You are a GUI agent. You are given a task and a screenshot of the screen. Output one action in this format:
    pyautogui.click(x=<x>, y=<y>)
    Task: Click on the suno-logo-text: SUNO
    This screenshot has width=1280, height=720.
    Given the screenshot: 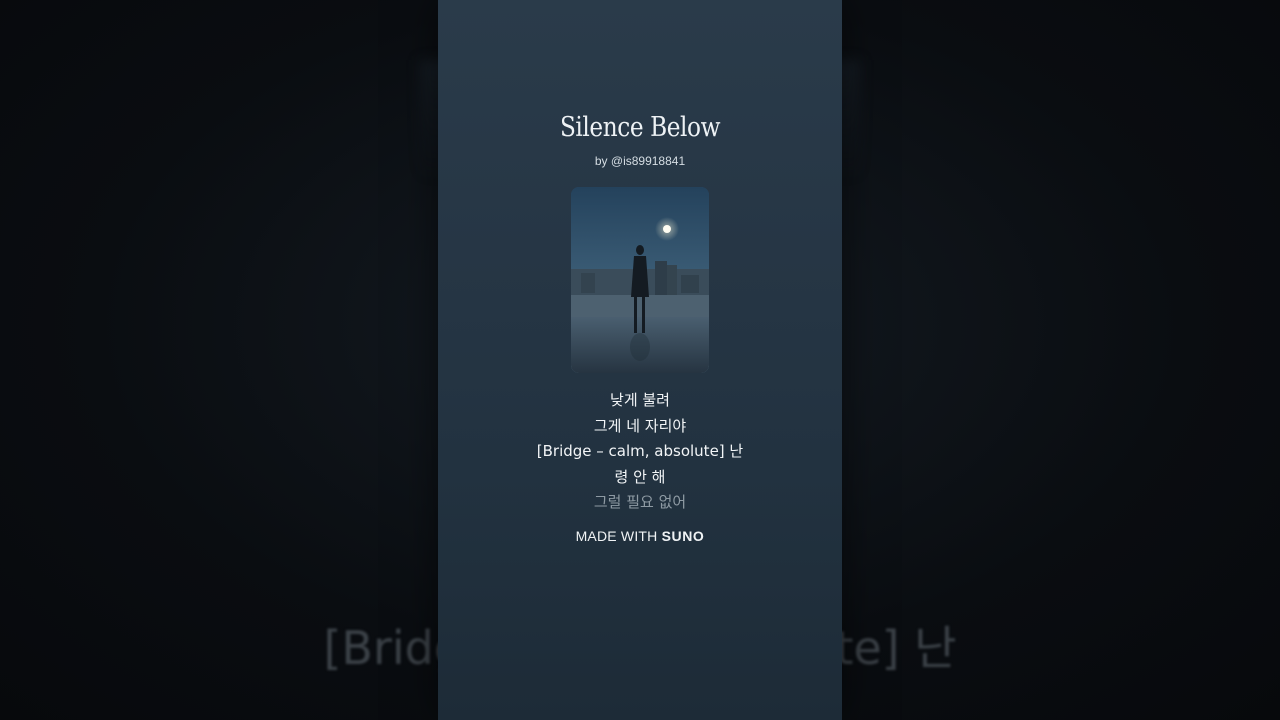 What is the action you would take?
    pyautogui.click(x=683, y=536)
    